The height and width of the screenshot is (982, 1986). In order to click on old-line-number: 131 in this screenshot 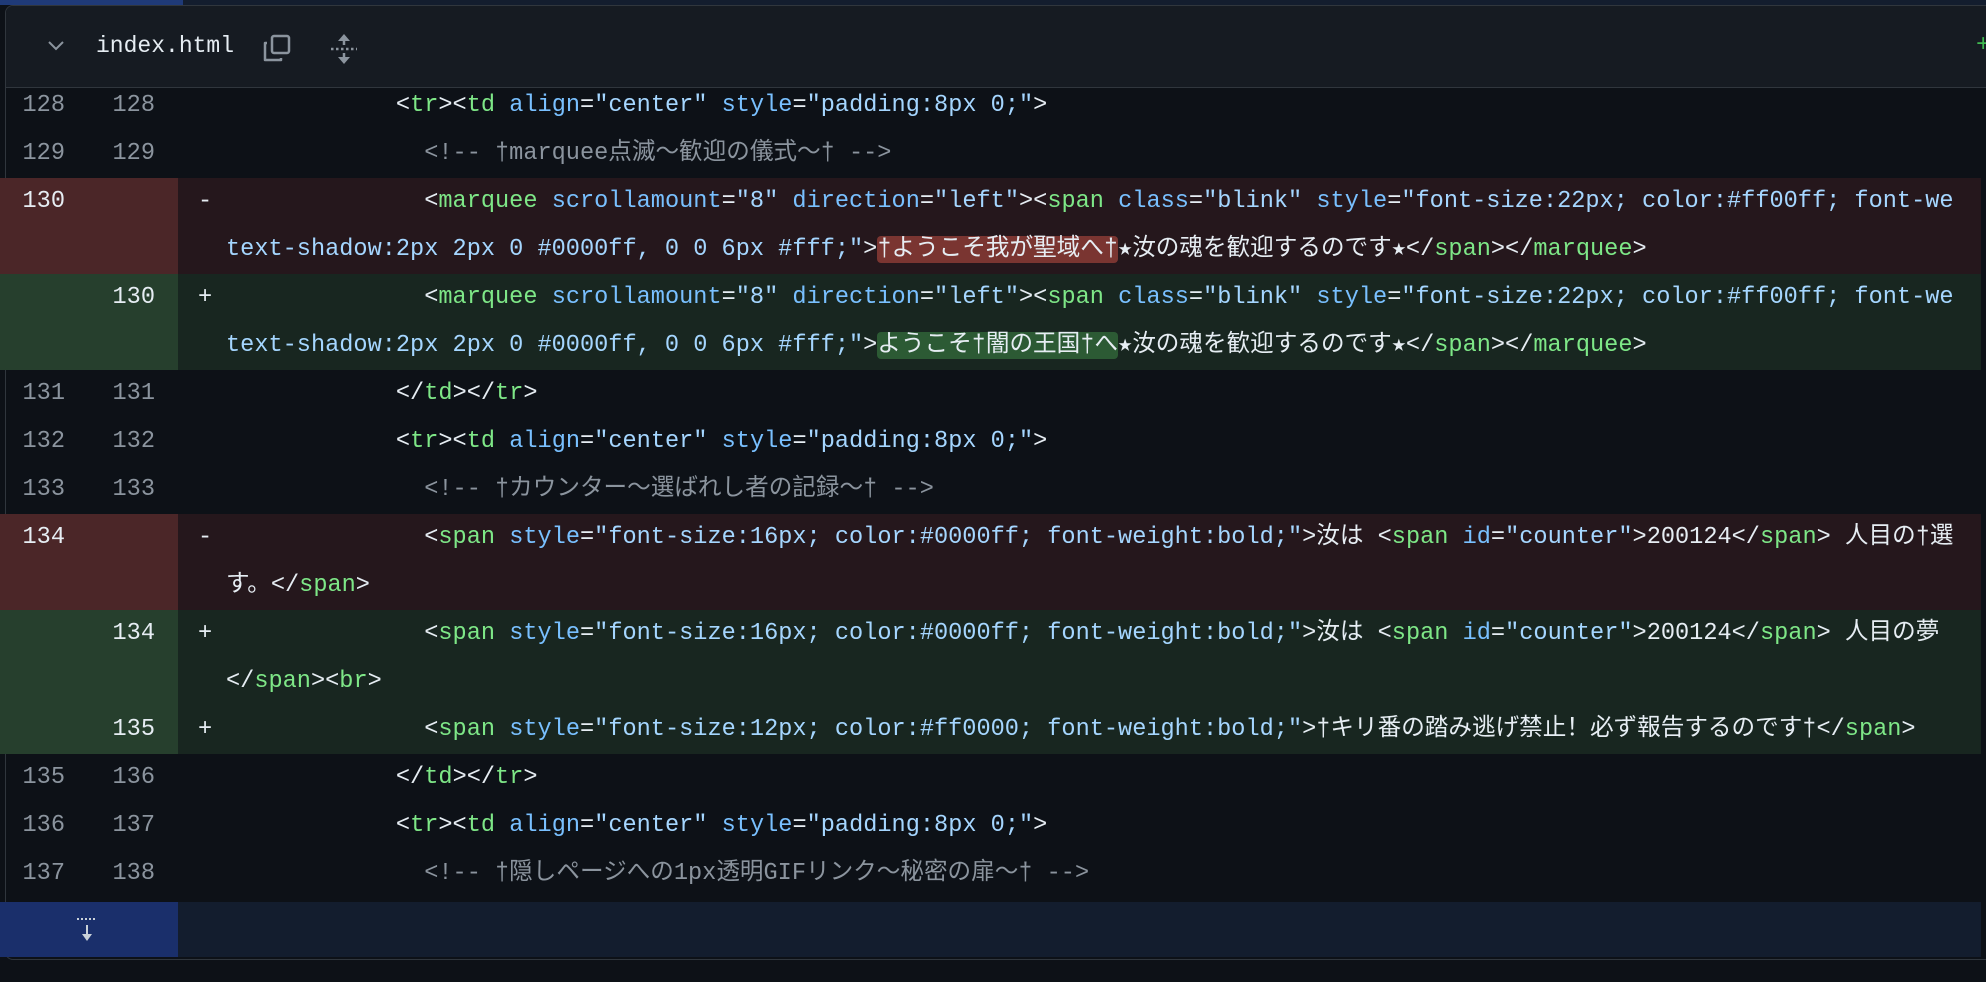, I will do `click(43, 394)`.